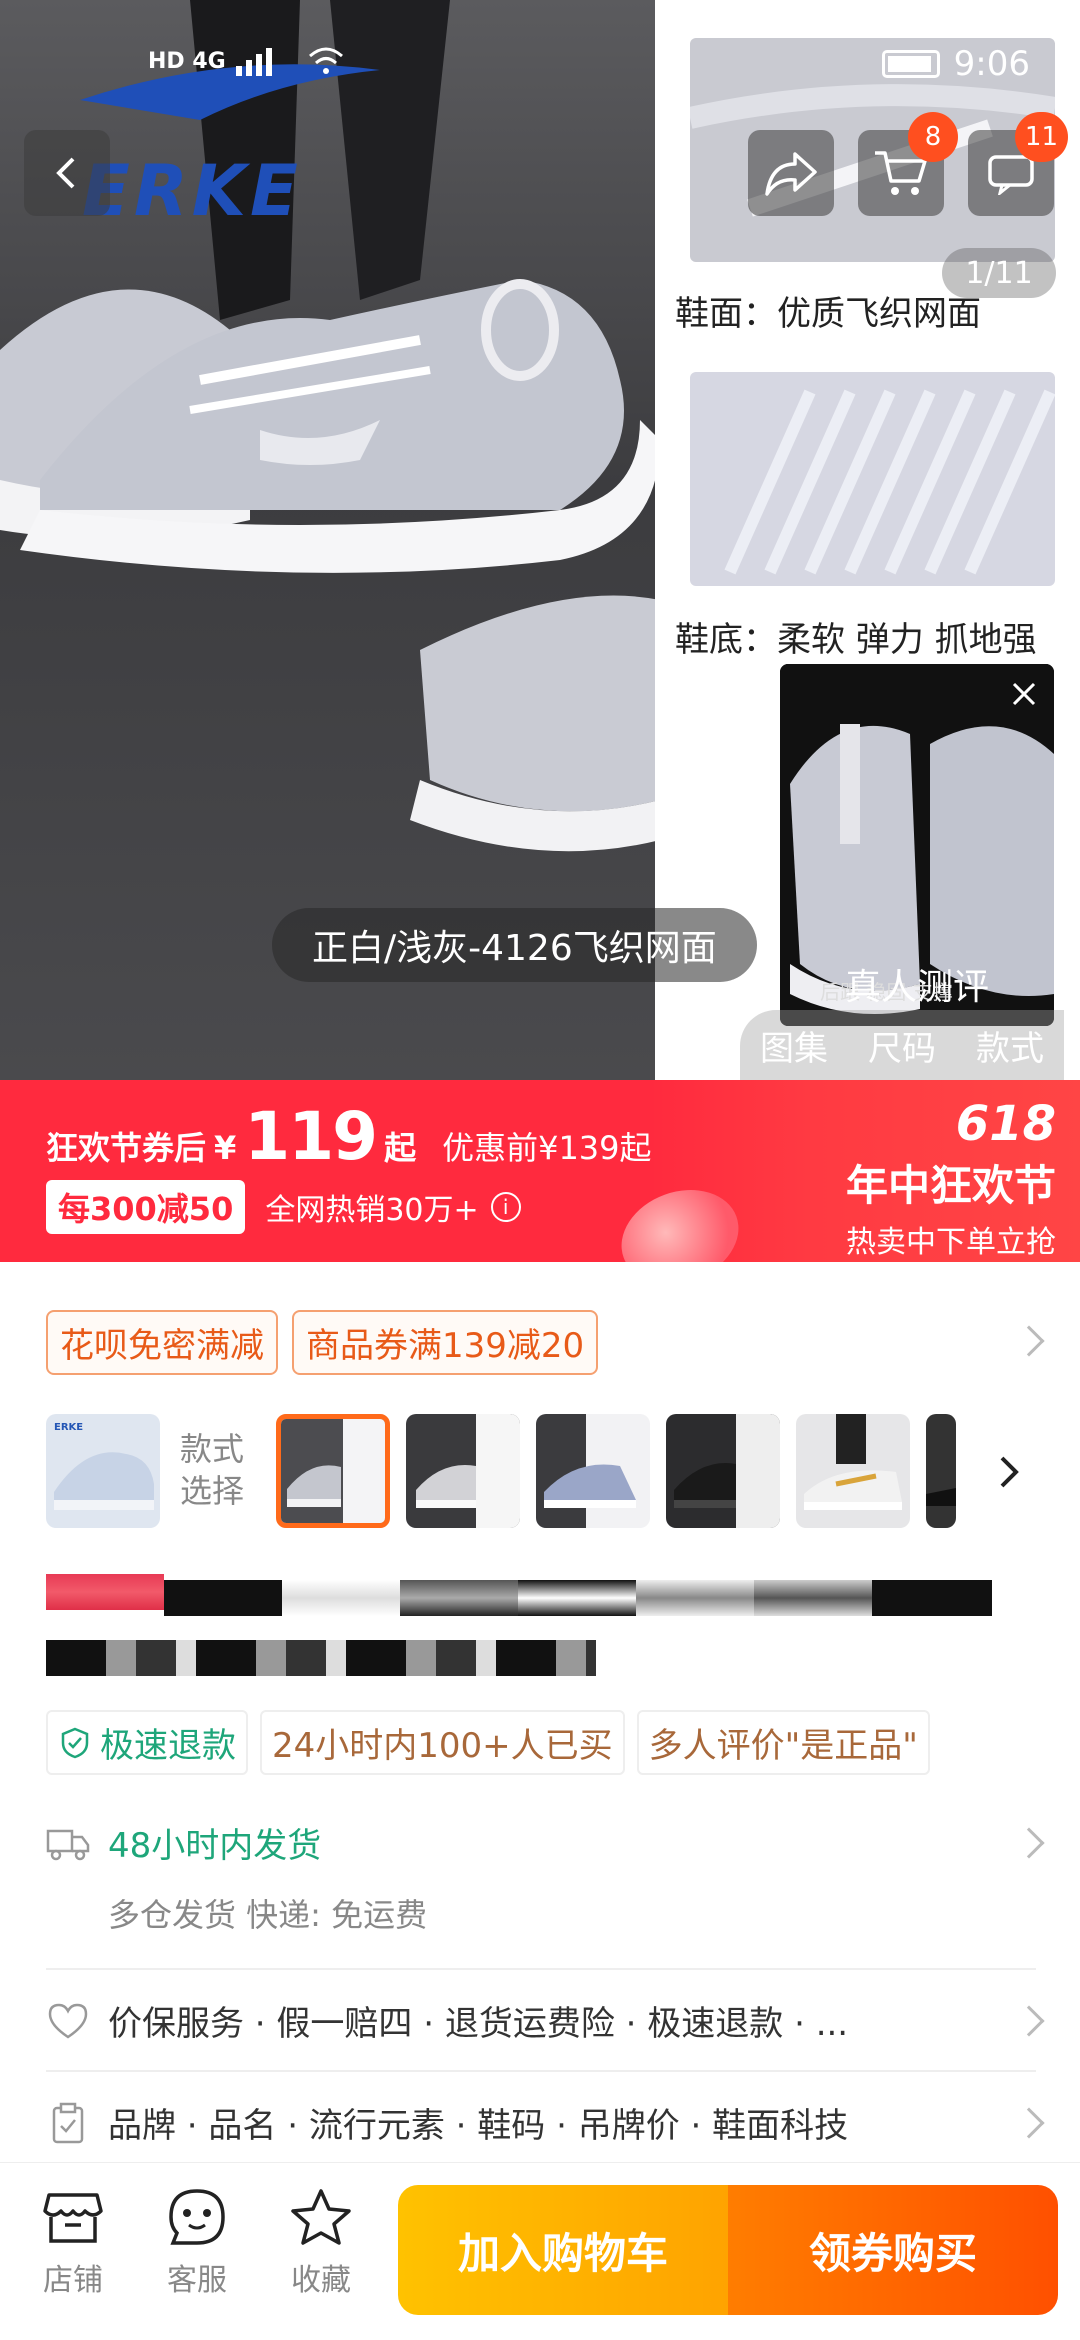 The image size is (1080, 2340). I want to click on refund-tag-text: 极速退款, so click(168, 1746).